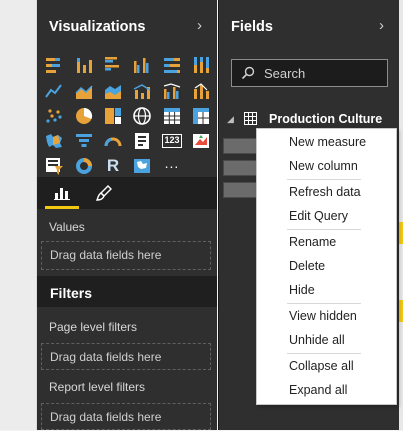 This screenshot has width=403, height=431. Describe the element at coordinates (172, 65) in the screenshot. I see `100-stacked-bar-icon` at that location.